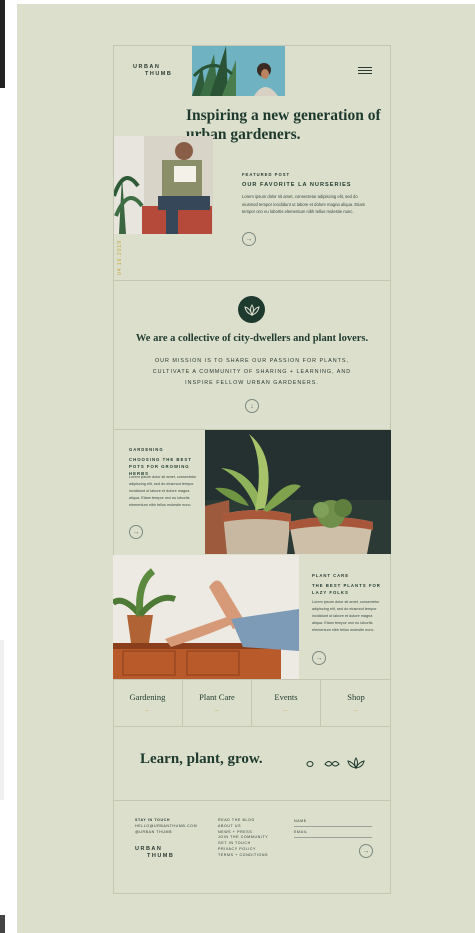  Describe the element at coordinates (251, 309) in the screenshot. I see `leaf-badge-icon` at that location.